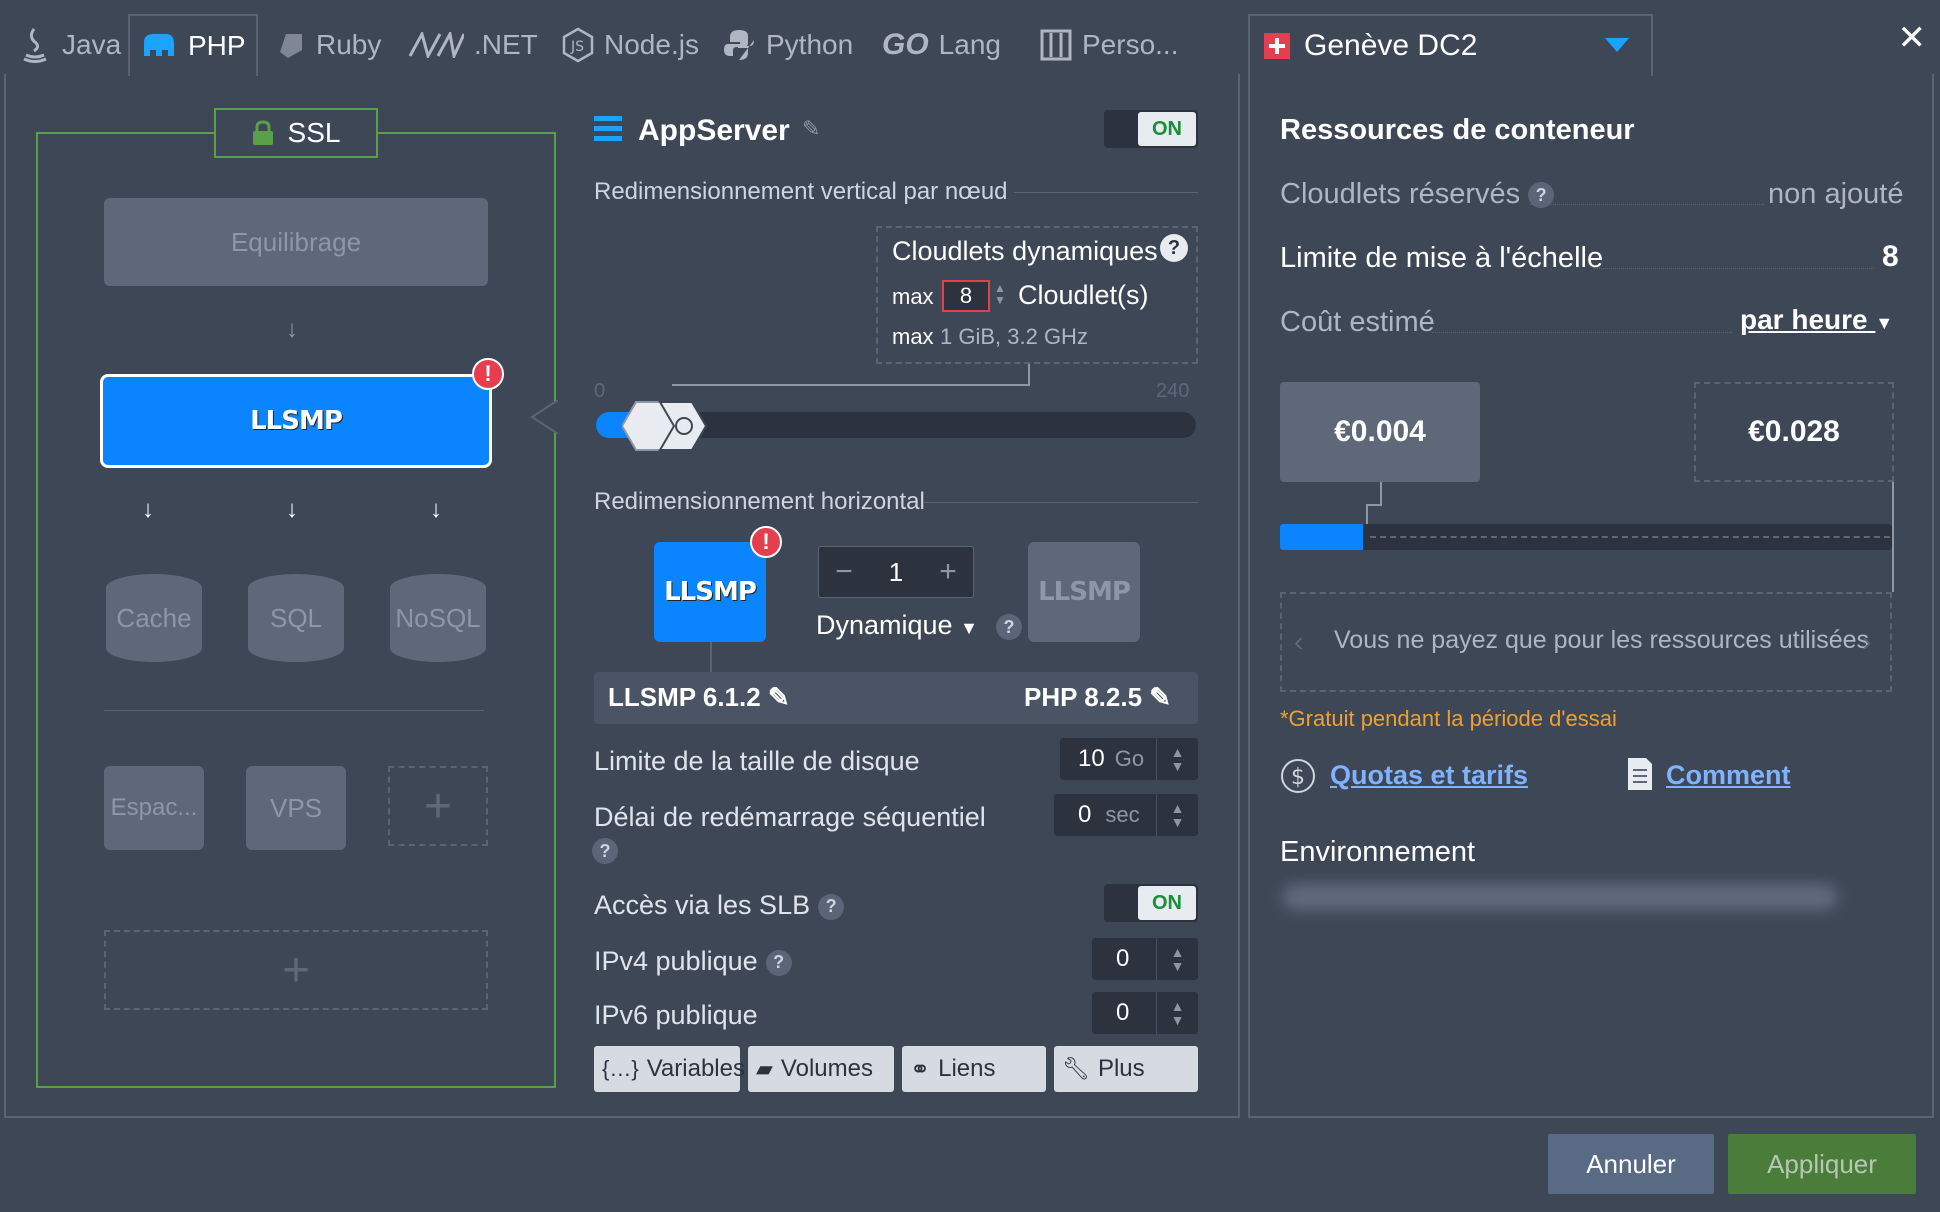 Image resolution: width=1940 pixels, height=1212 pixels. What do you see at coordinates (438, 618) in the screenshot?
I see `nosql-node: NoSQL` at bounding box center [438, 618].